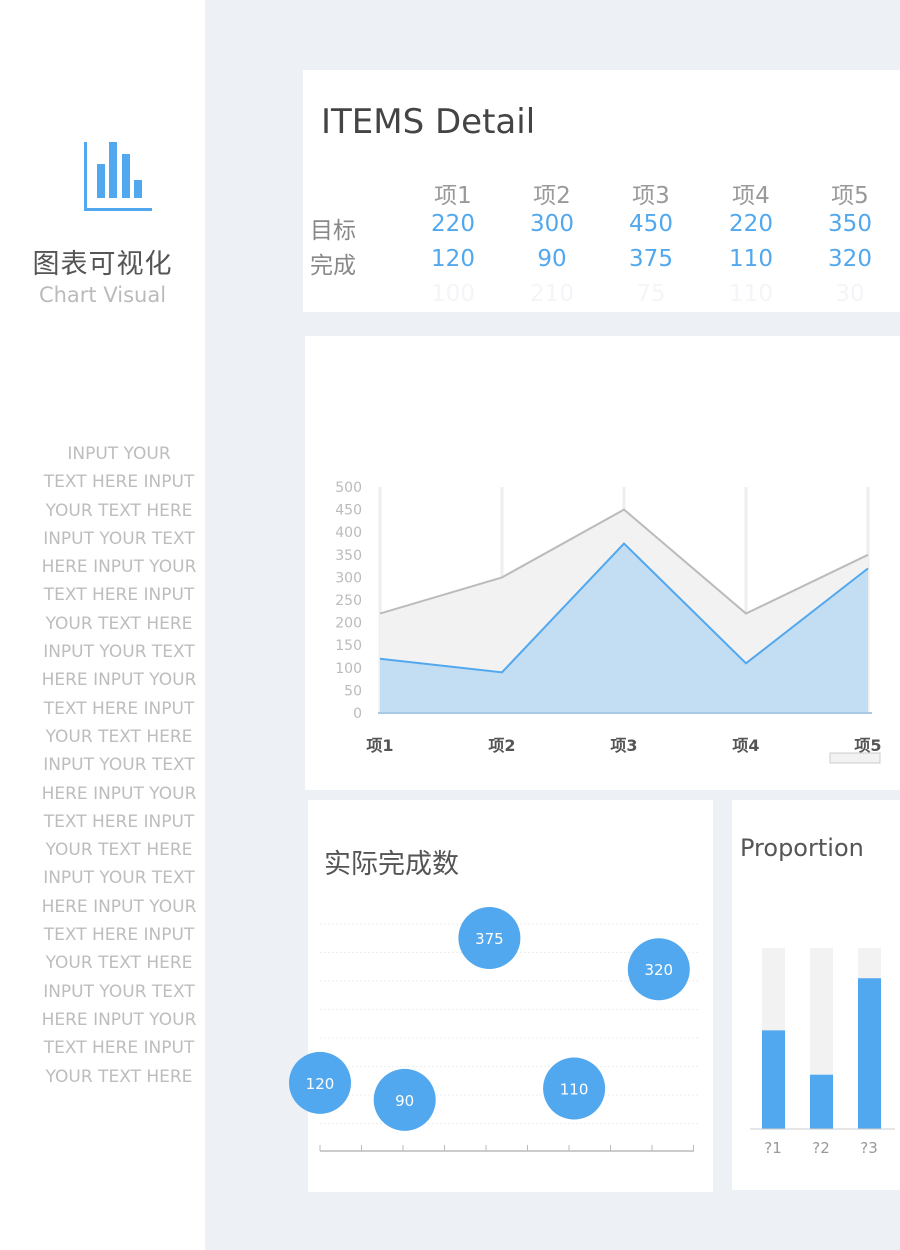  Describe the element at coordinates (623, 745) in the screenshot. I see `x-tick-label: 项3` at that location.